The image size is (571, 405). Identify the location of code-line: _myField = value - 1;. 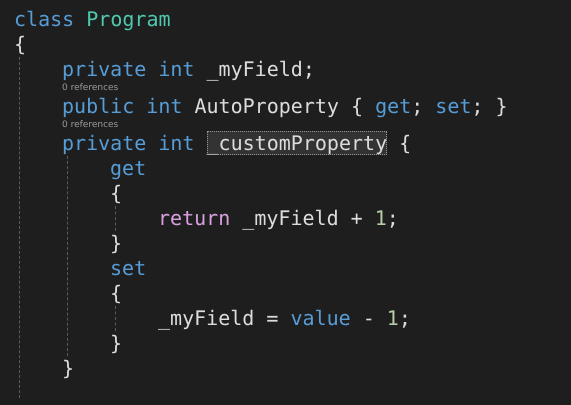
(284, 318).